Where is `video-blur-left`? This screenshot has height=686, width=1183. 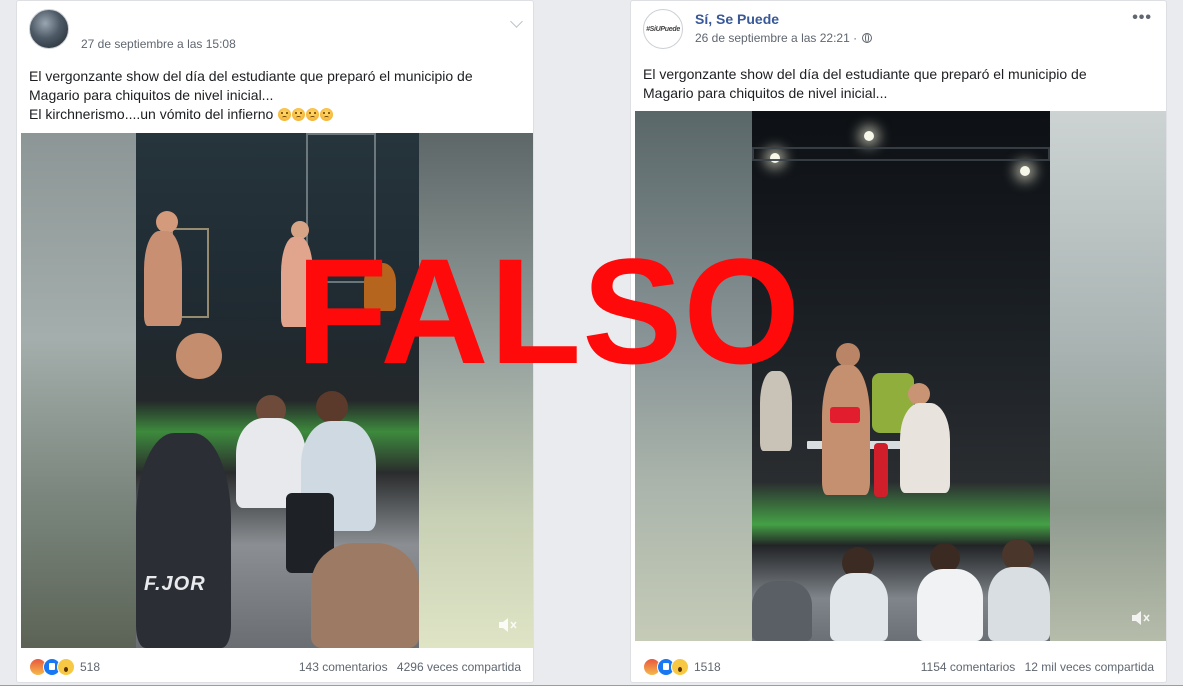
video-blur-left is located at coordinates (78, 390).